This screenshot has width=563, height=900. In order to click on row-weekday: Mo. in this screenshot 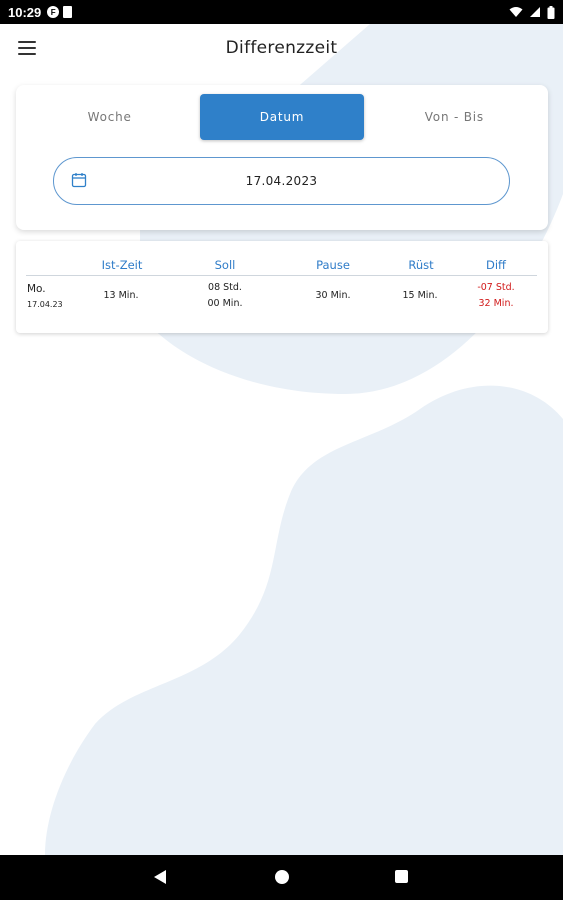, I will do `click(36, 289)`.